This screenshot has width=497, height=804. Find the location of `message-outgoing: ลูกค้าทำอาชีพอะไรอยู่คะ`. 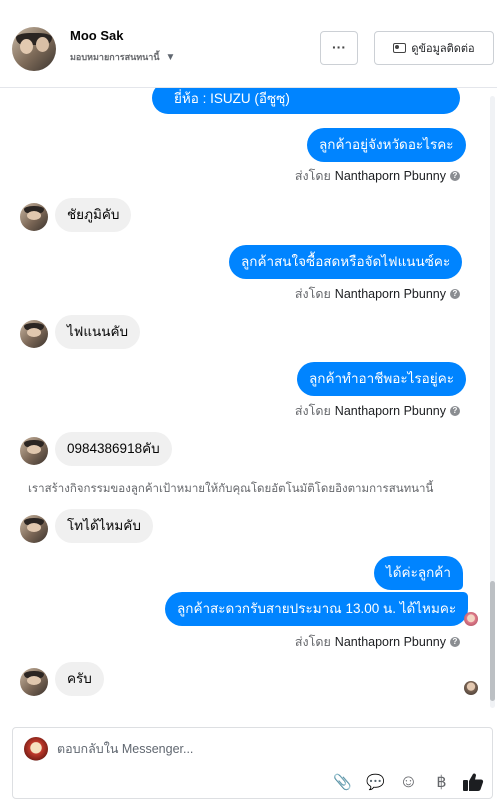

message-outgoing: ลูกค้าทำอาชีพอะไรอยู่คะ is located at coordinates (381, 379).